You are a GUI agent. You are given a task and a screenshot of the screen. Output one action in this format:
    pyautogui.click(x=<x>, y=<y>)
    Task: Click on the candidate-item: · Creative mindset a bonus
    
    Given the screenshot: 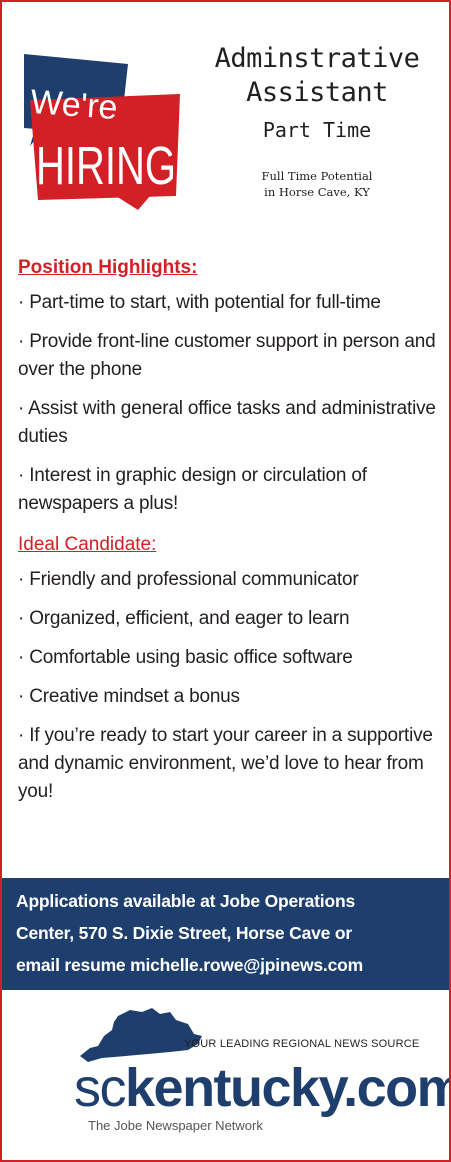 What is the action you would take?
    pyautogui.click(x=129, y=696)
    